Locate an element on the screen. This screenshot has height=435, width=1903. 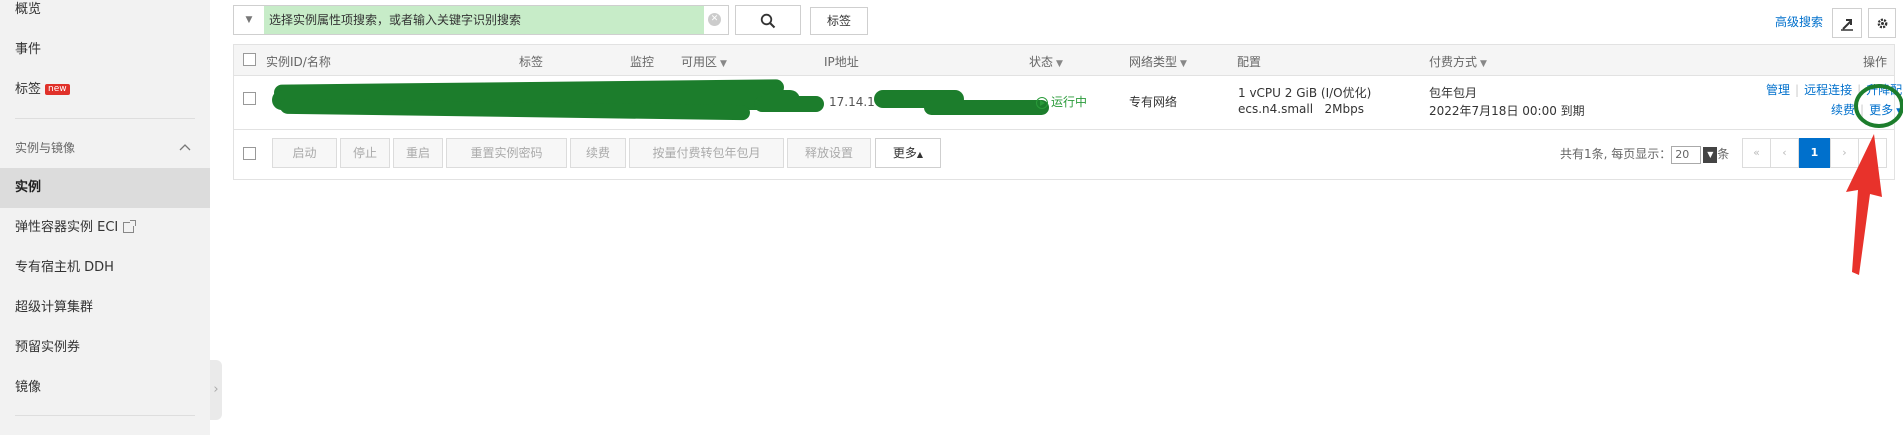
renew-link: 续费 is located at coordinates (1843, 110).